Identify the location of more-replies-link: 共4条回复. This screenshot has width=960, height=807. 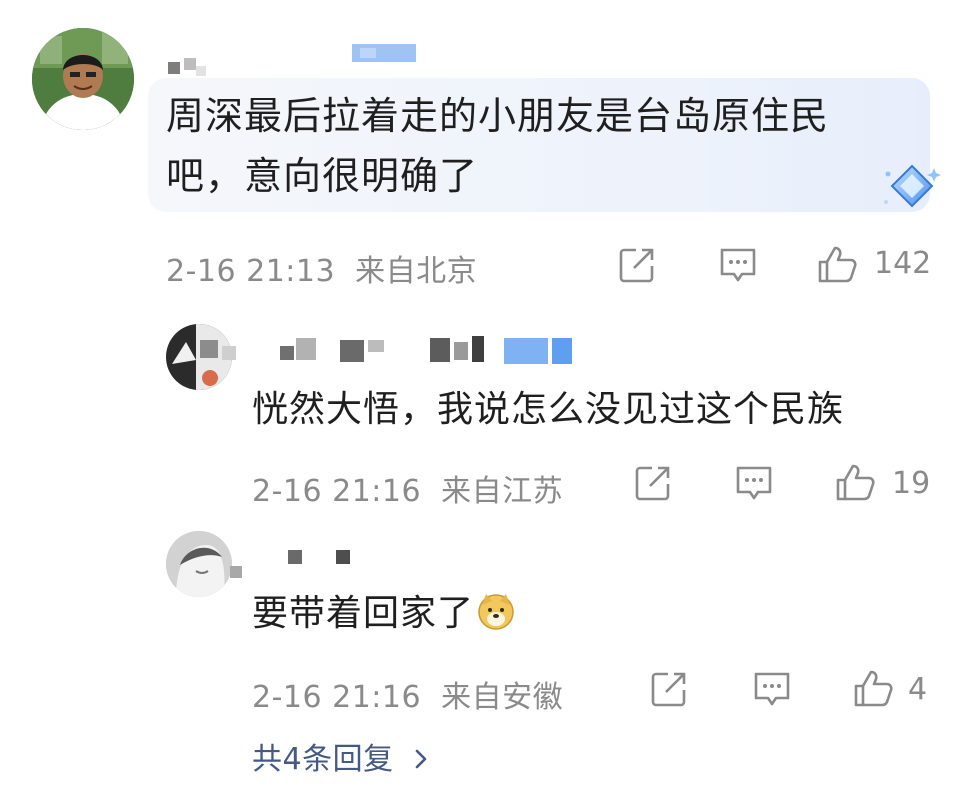
(341, 756).